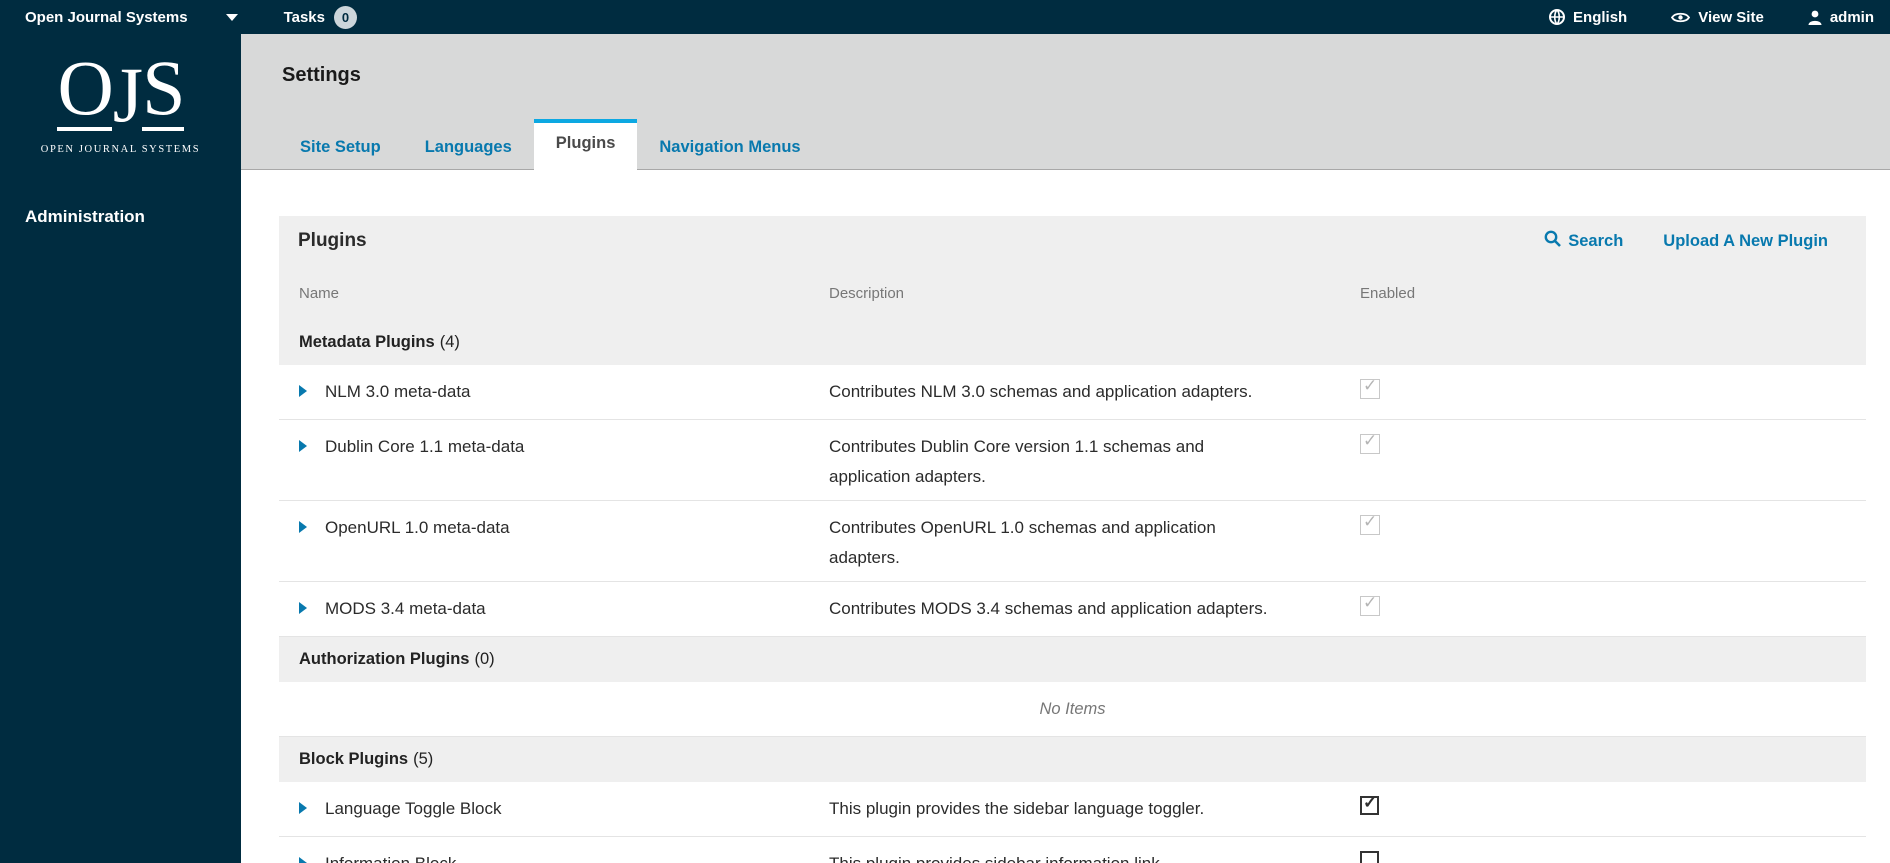 The width and height of the screenshot is (1890, 863). What do you see at coordinates (319, 293) in the screenshot?
I see `column-header-name: Name` at bounding box center [319, 293].